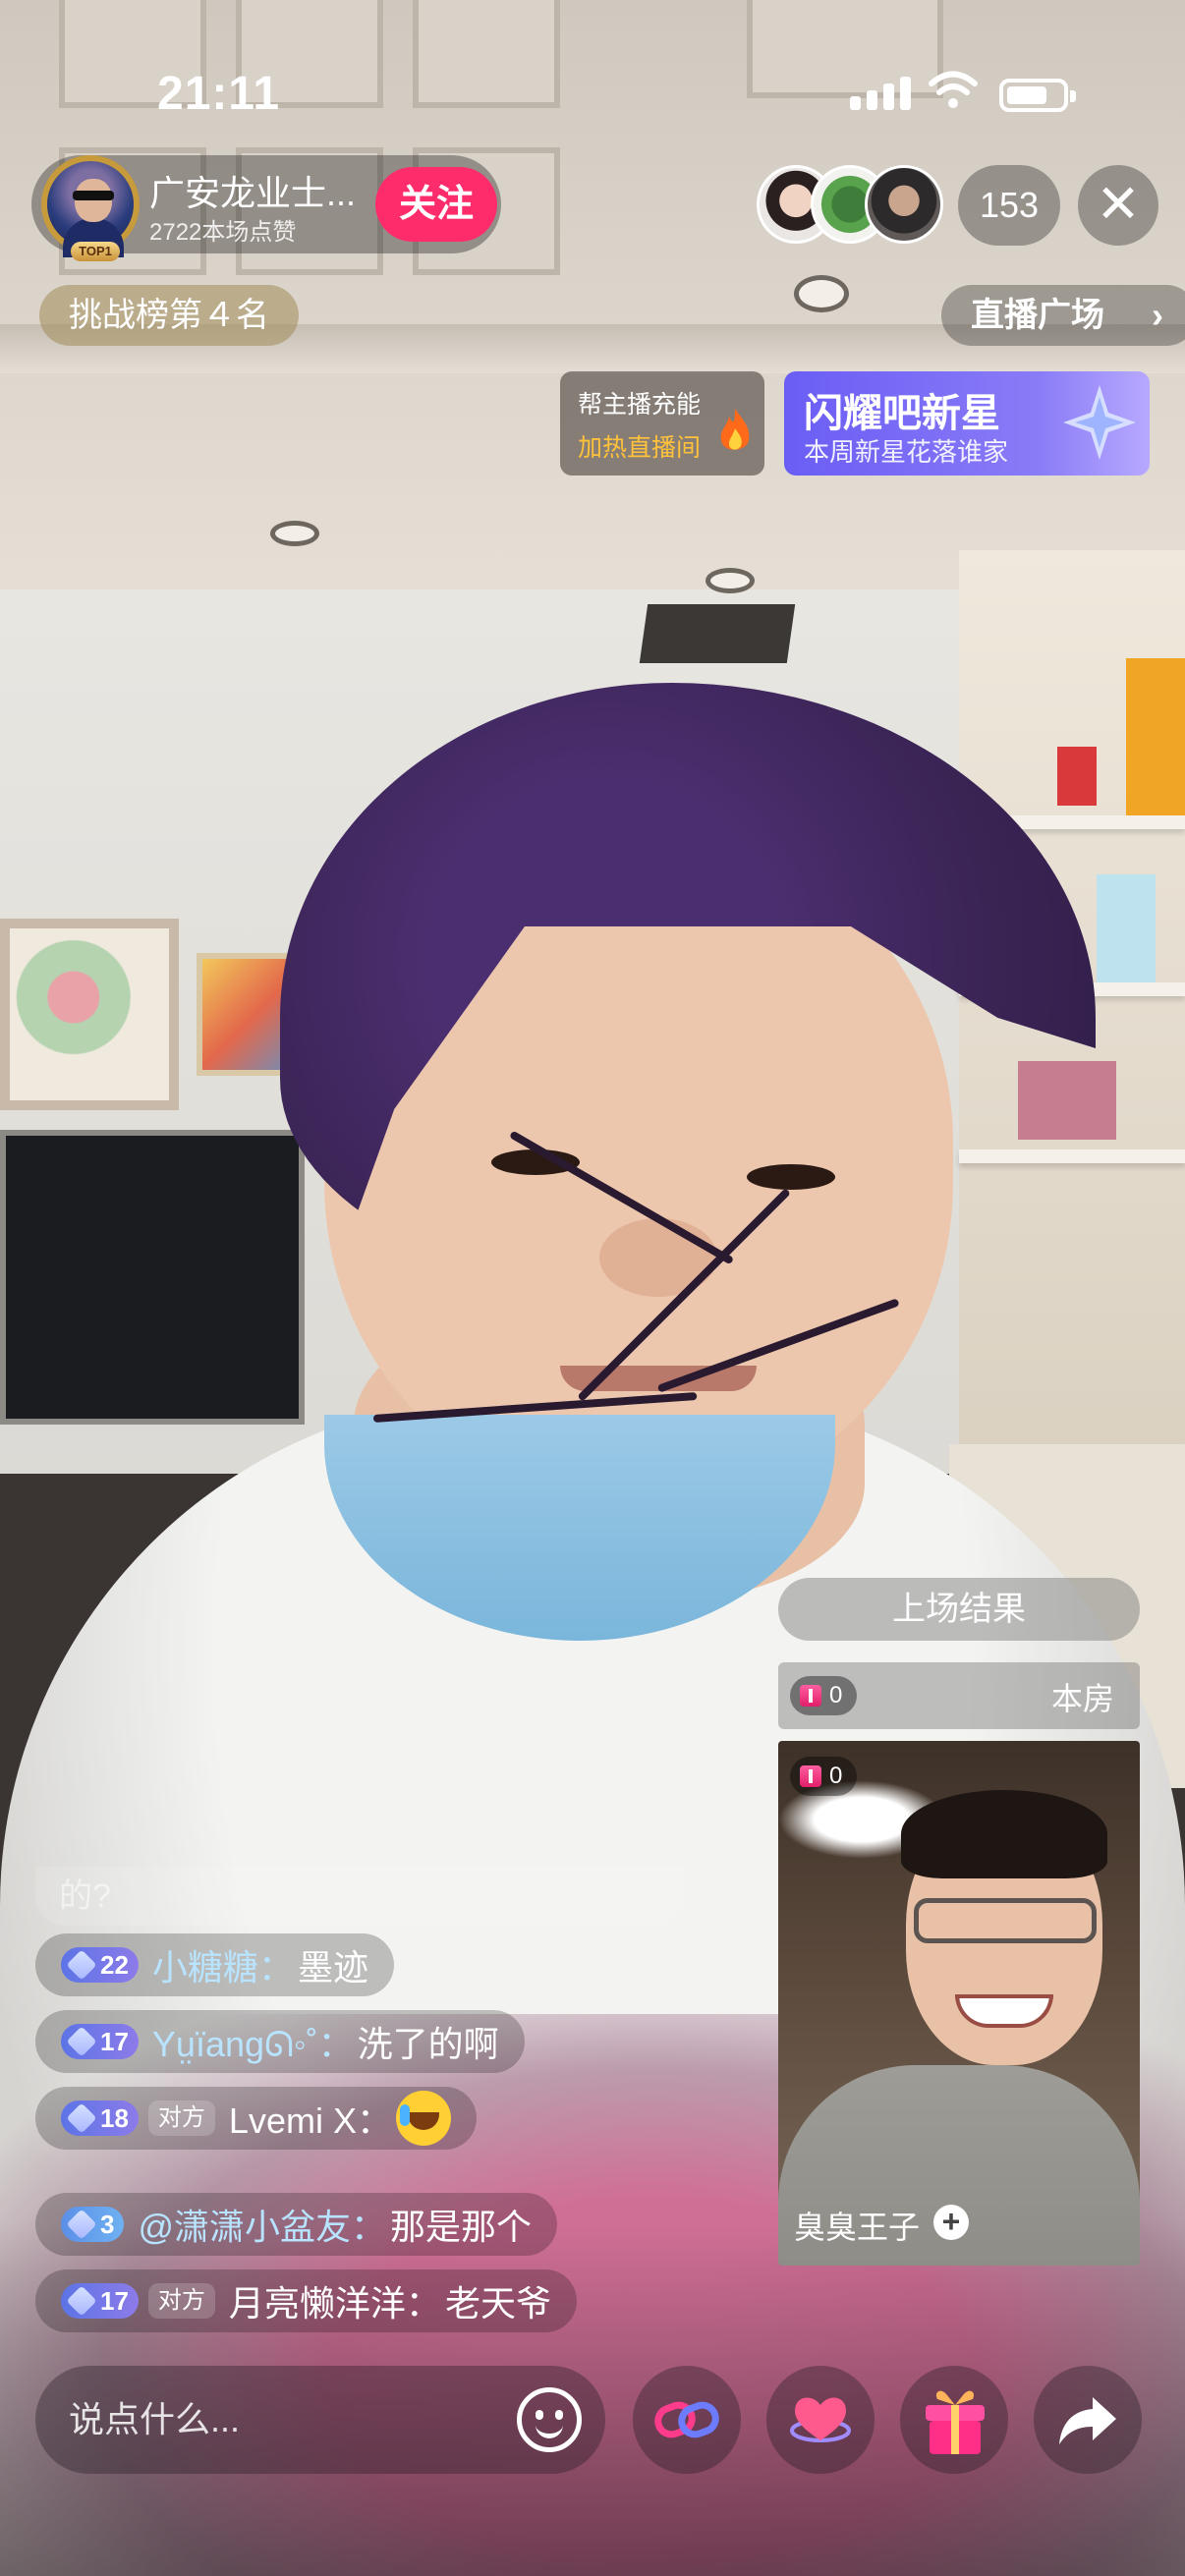 This screenshot has width=1185, height=2576. Describe the element at coordinates (91, 206) in the screenshot. I see `host-avatar` at that location.